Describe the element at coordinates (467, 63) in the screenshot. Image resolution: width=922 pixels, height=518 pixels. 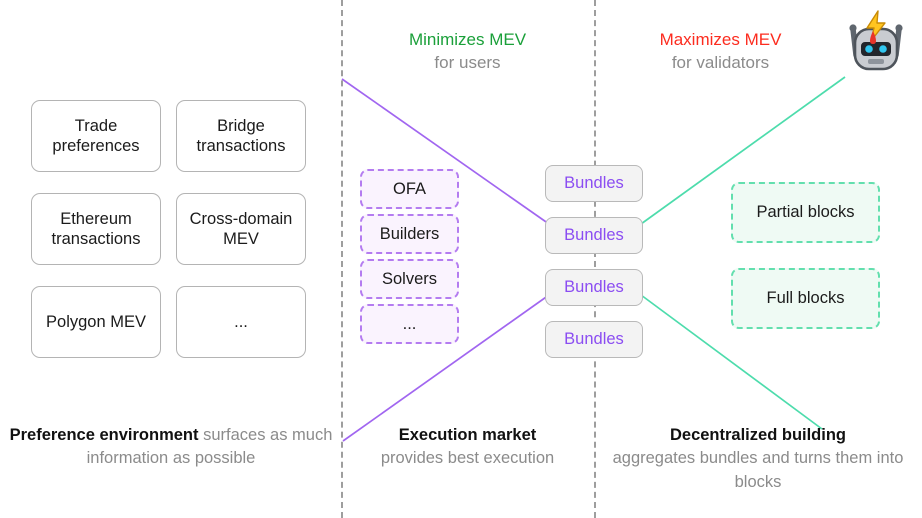
I see `execution-market-header-sub: for users` at that location.